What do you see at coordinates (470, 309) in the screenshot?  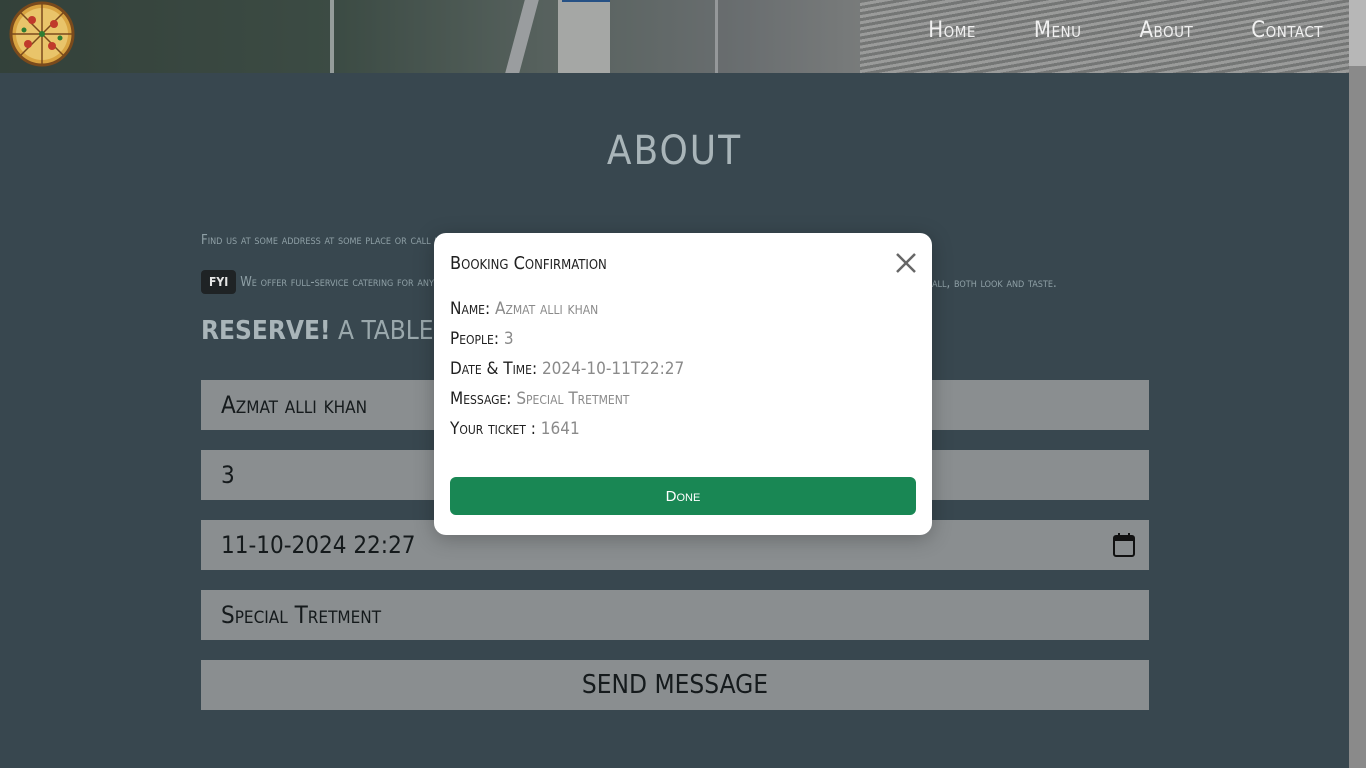 I see `modal-name-label: Name:` at bounding box center [470, 309].